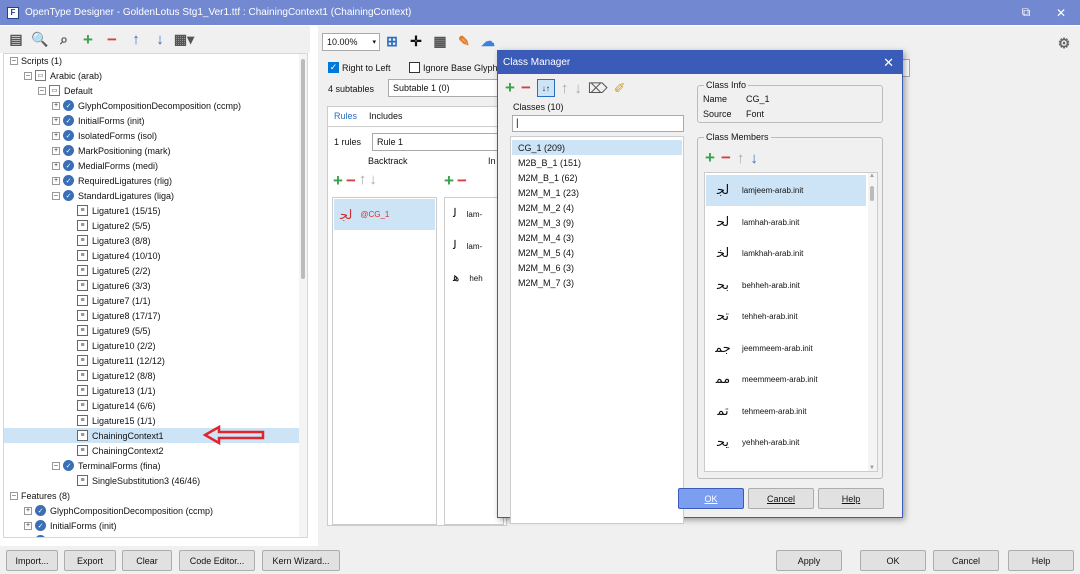 This screenshot has width=1080, height=574. Describe the element at coordinates (152, 90) in the screenshot. I see `tree-node: – ▭ Default` at that location.